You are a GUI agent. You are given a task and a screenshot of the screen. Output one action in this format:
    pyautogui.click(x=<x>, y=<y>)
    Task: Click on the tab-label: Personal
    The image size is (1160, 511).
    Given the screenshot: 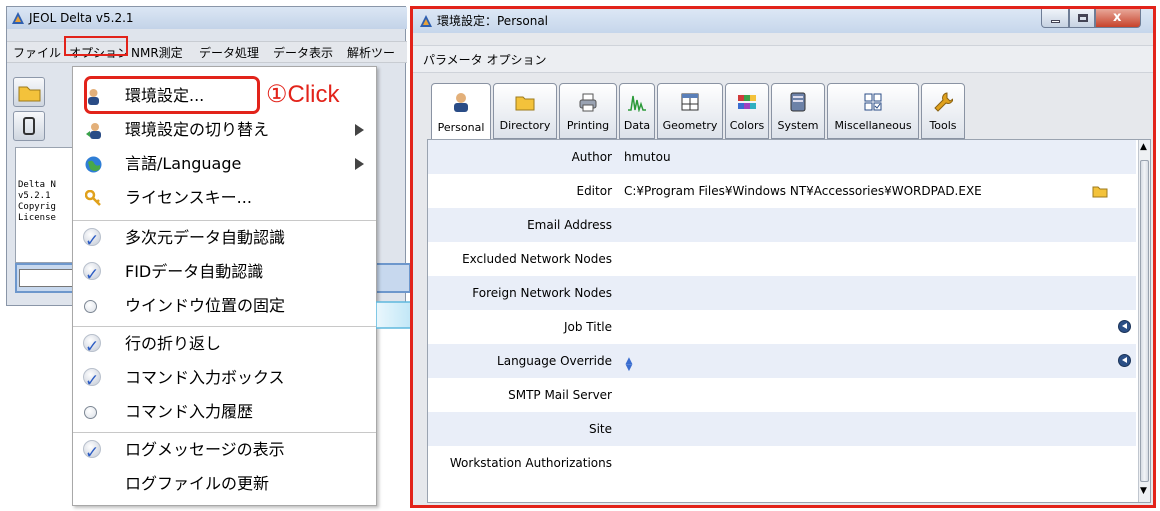 What is the action you would take?
    pyautogui.click(x=461, y=127)
    